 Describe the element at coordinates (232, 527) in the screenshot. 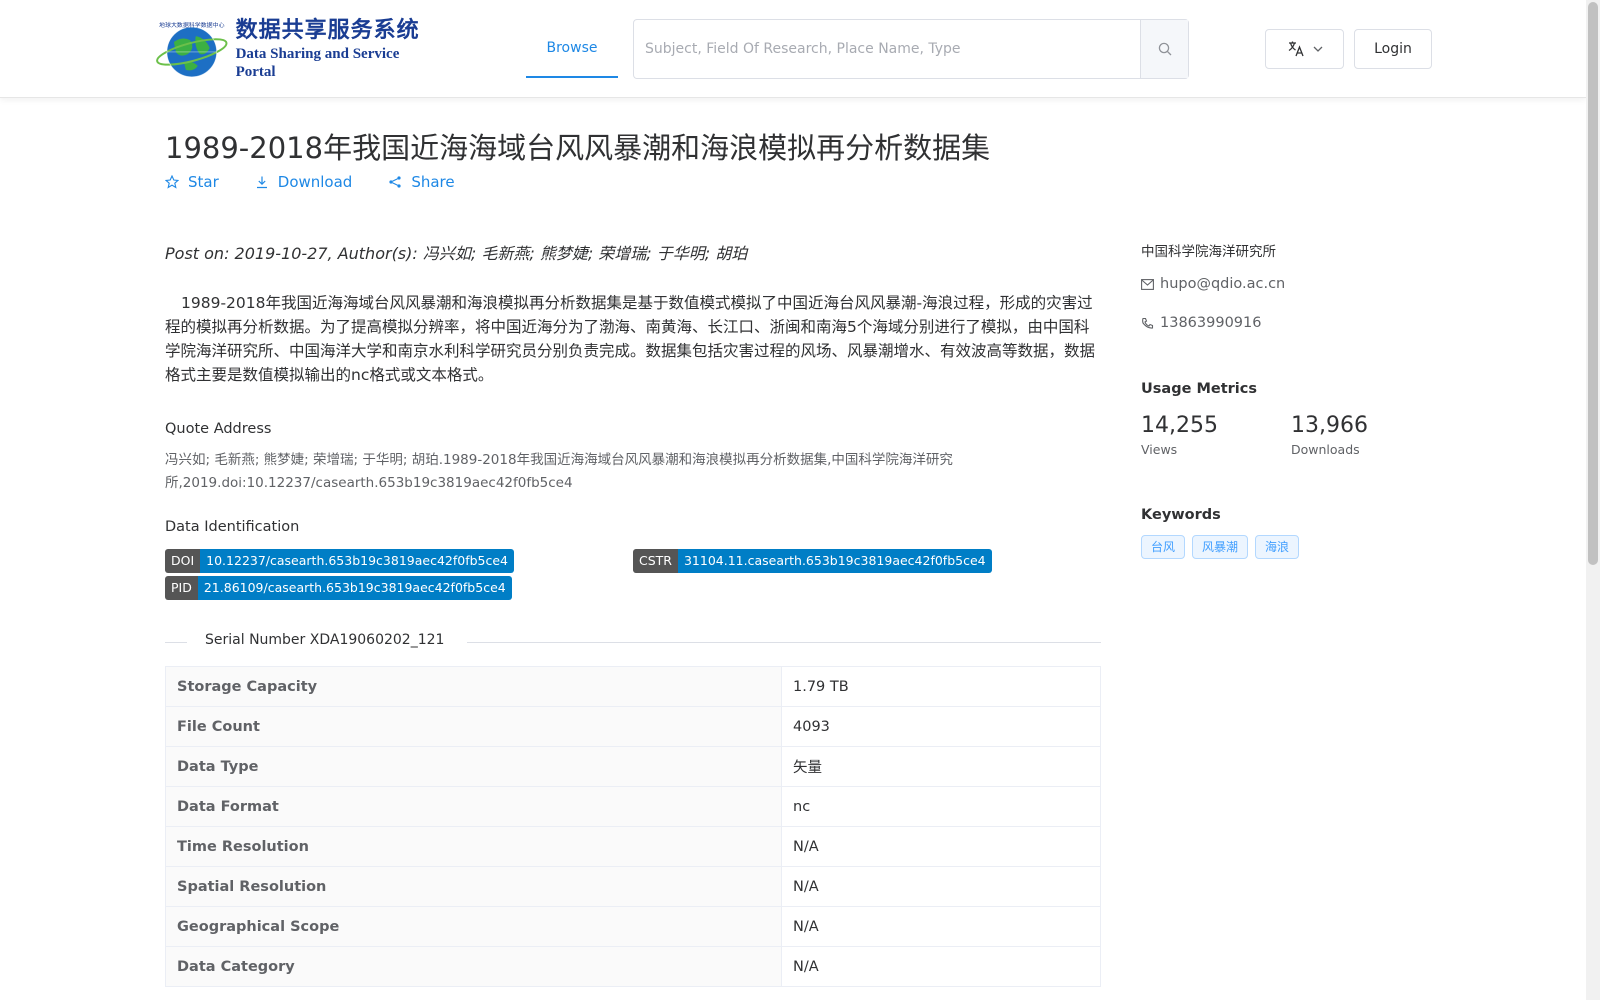

I see `data-identification-label: Data Identification` at that location.